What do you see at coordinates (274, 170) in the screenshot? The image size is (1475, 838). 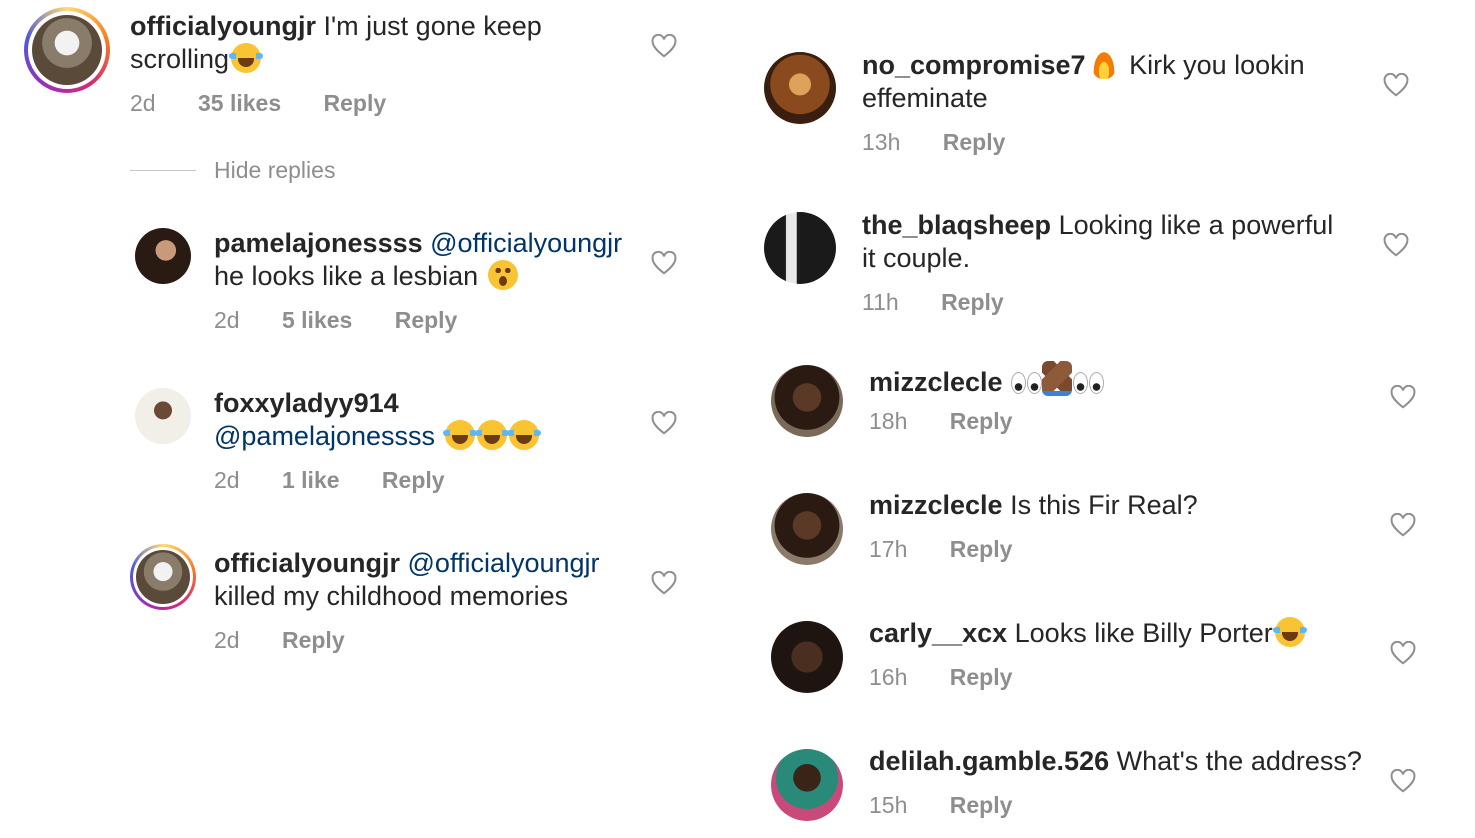 I see `hide-replies-button: Hide replies` at bounding box center [274, 170].